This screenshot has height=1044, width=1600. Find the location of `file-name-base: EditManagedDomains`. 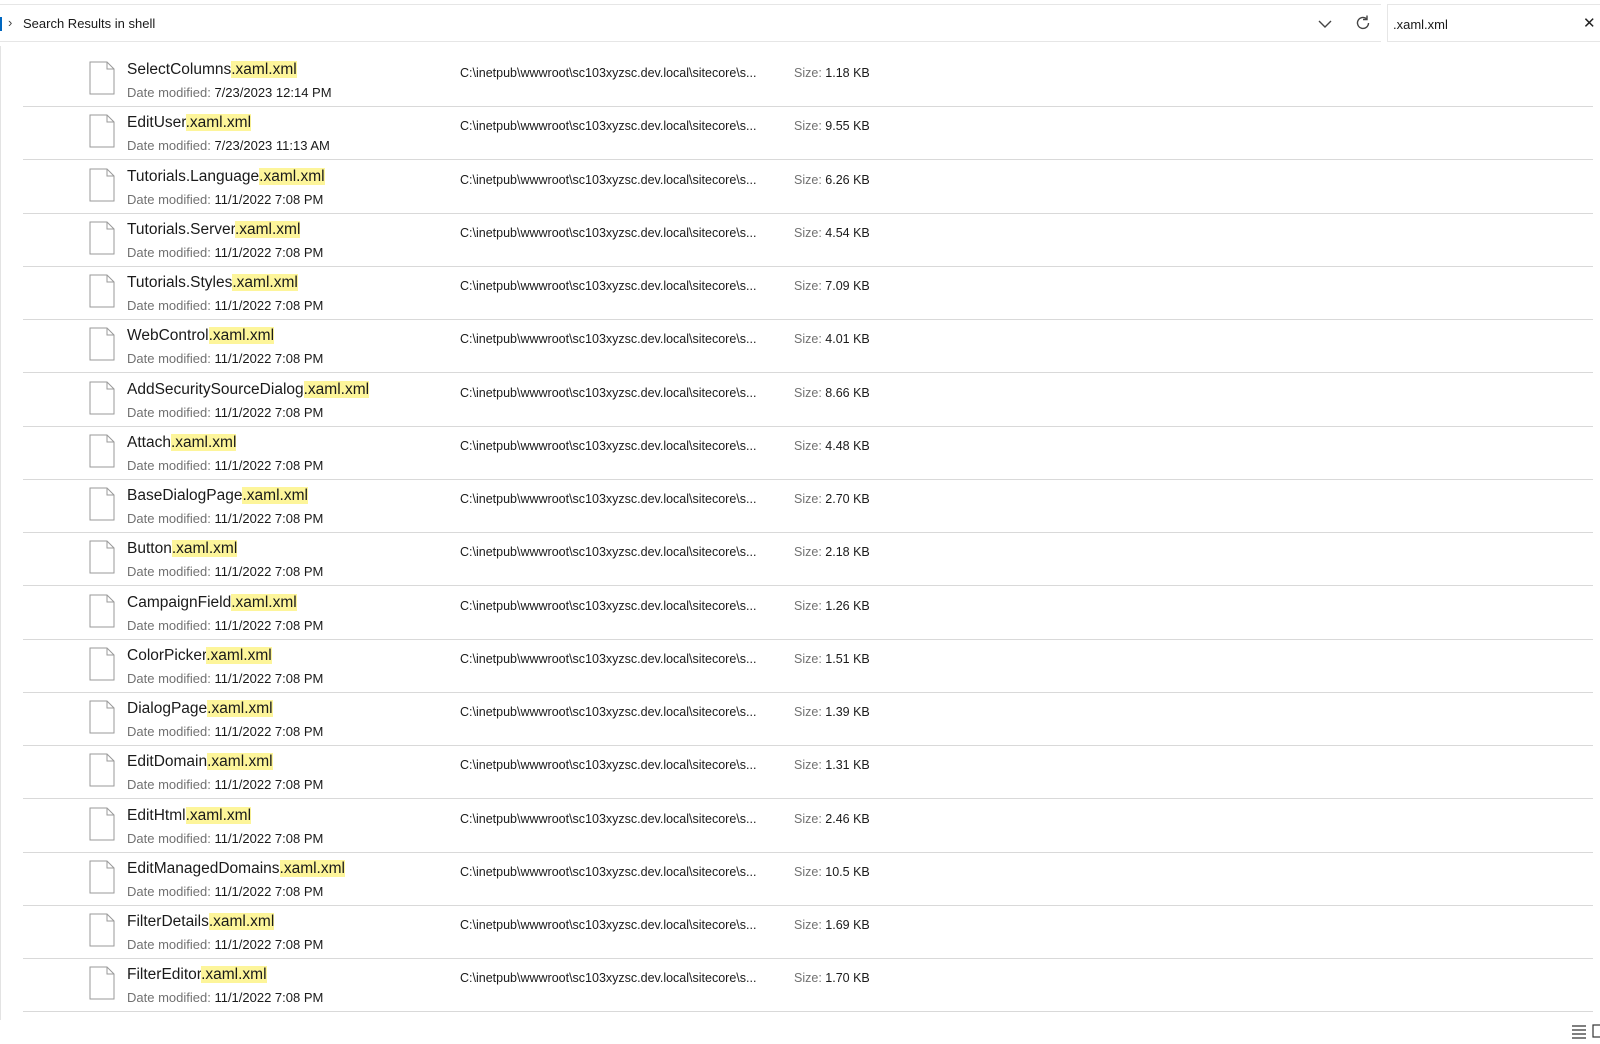

file-name-base: EditManagedDomains is located at coordinates (203, 868).